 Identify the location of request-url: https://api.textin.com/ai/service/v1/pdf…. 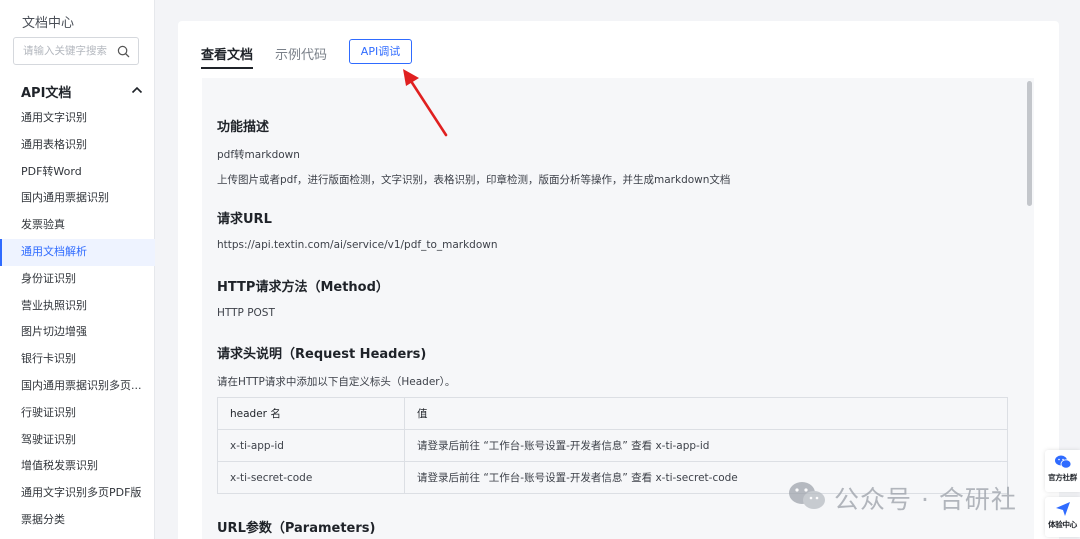
(357, 245).